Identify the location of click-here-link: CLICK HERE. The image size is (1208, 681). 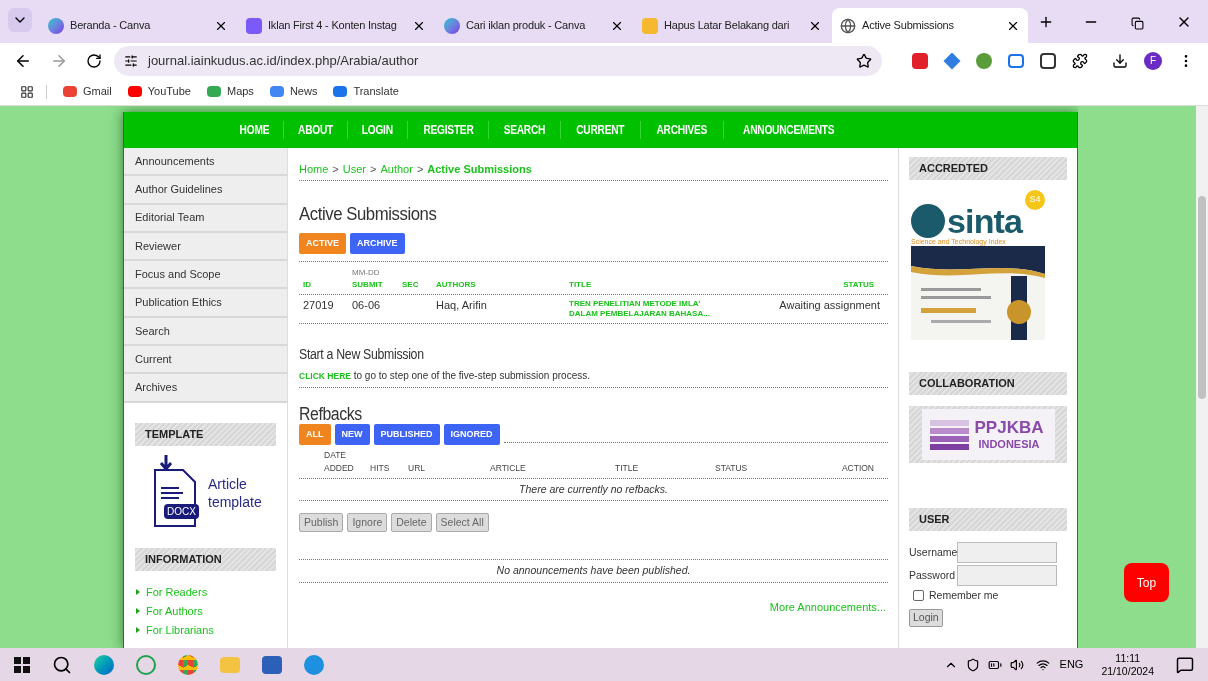
(325, 376).